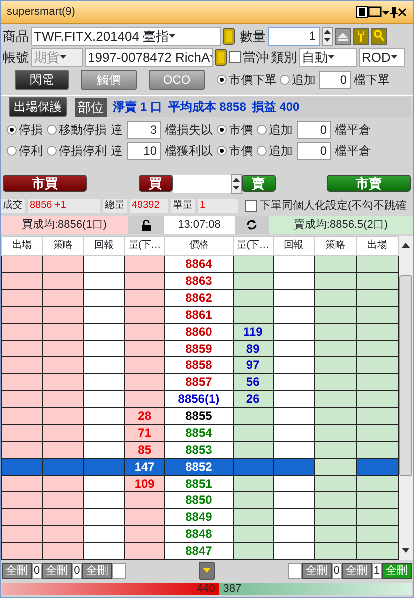 This screenshot has width=418, height=600. Describe the element at coordinates (199, 365) in the screenshot. I see `table-cell: 8858` at that location.